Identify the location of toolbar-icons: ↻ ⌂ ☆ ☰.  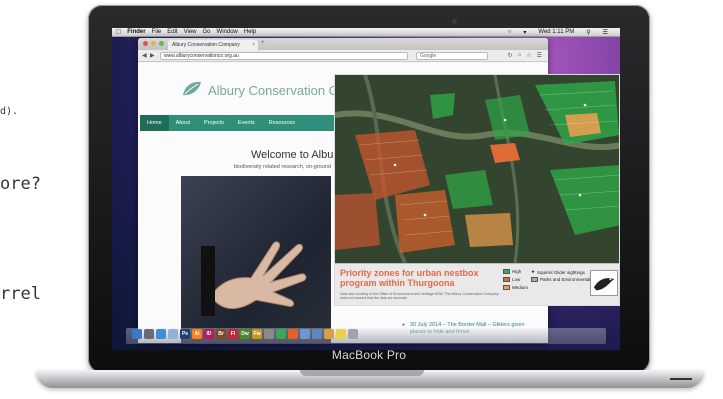
(525, 55).